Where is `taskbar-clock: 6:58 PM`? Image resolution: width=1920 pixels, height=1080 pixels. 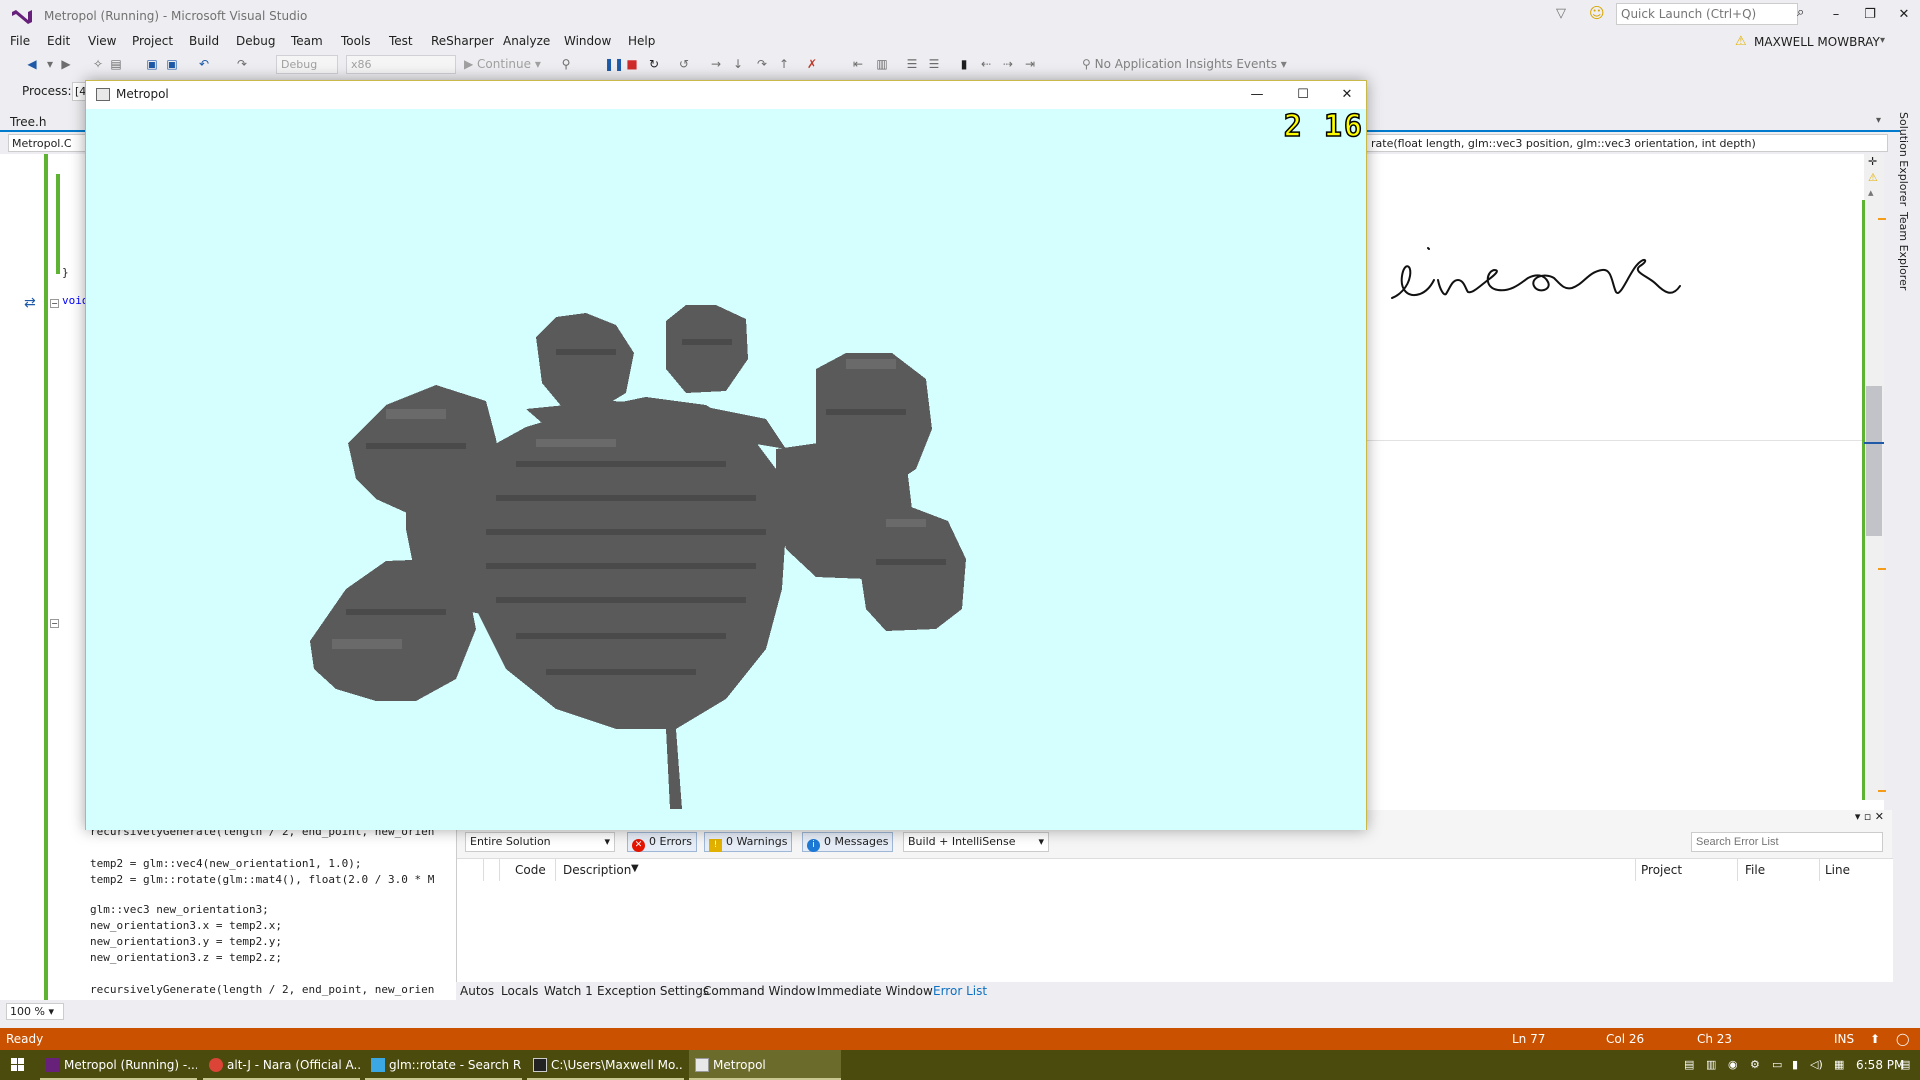 taskbar-clock: 6:58 PM is located at coordinates (1880, 1065).